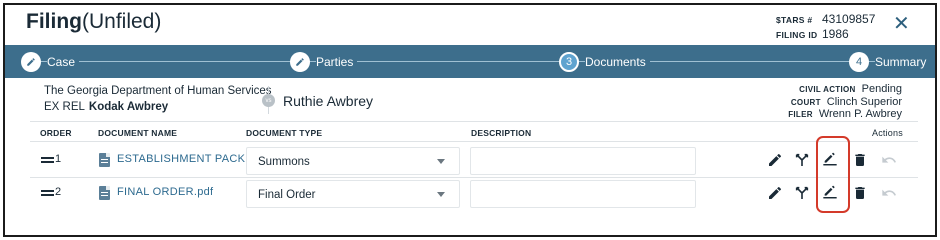  Describe the element at coordinates (54, 21) in the screenshot. I see `title-main: Filing` at that location.